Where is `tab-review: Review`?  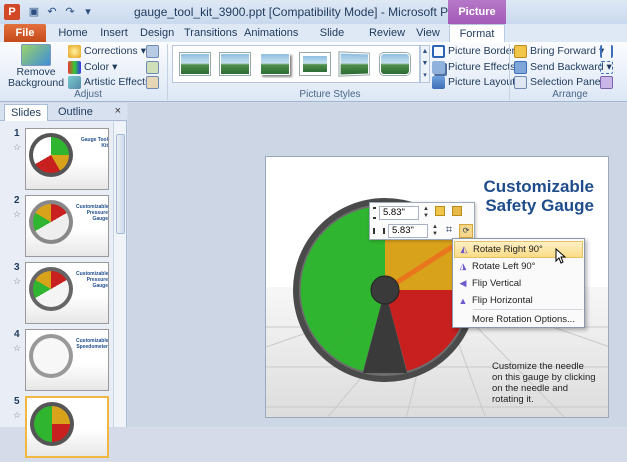 tab-review: Review is located at coordinates (387, 33).